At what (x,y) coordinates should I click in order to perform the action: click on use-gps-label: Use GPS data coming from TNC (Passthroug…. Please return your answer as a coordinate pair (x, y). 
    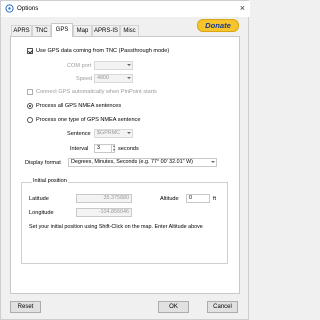
    Looking at the image, I should click on (103, 51).